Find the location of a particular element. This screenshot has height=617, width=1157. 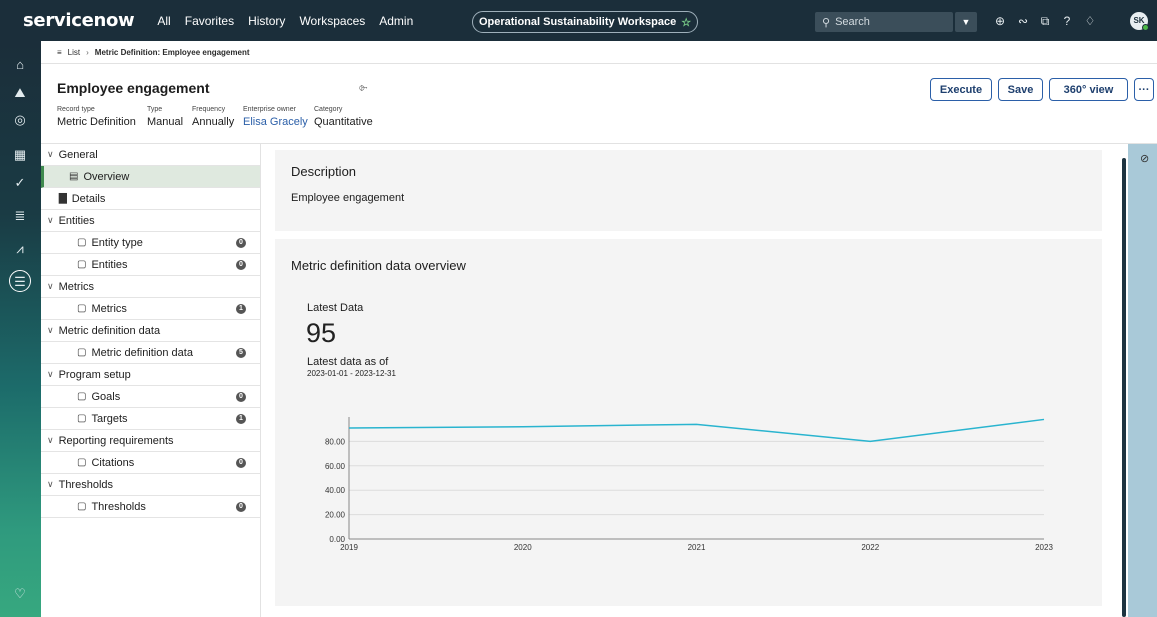

meta-label: Frequency is located at coordinates (209, 109).